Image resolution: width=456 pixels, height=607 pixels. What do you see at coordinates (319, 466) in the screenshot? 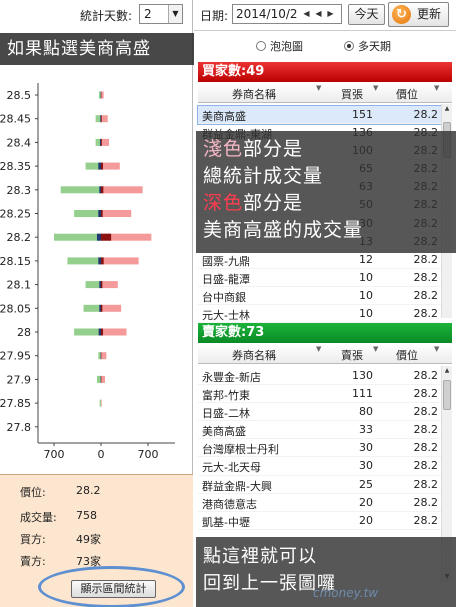
I see `table-row: 元大-北天母 30 28.2` at bounding box center [319, 466].